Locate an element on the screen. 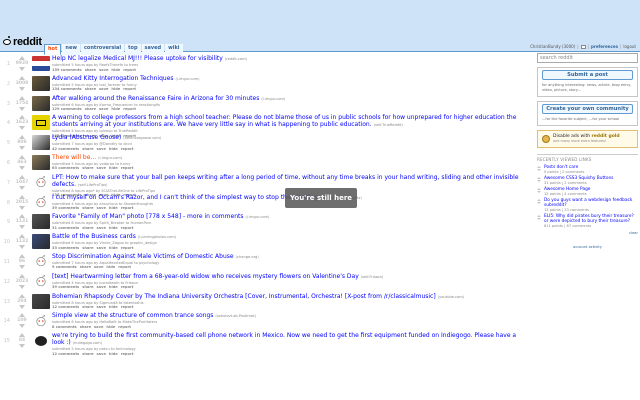  preferences-link: preferences is located at coordinates (604, 46).